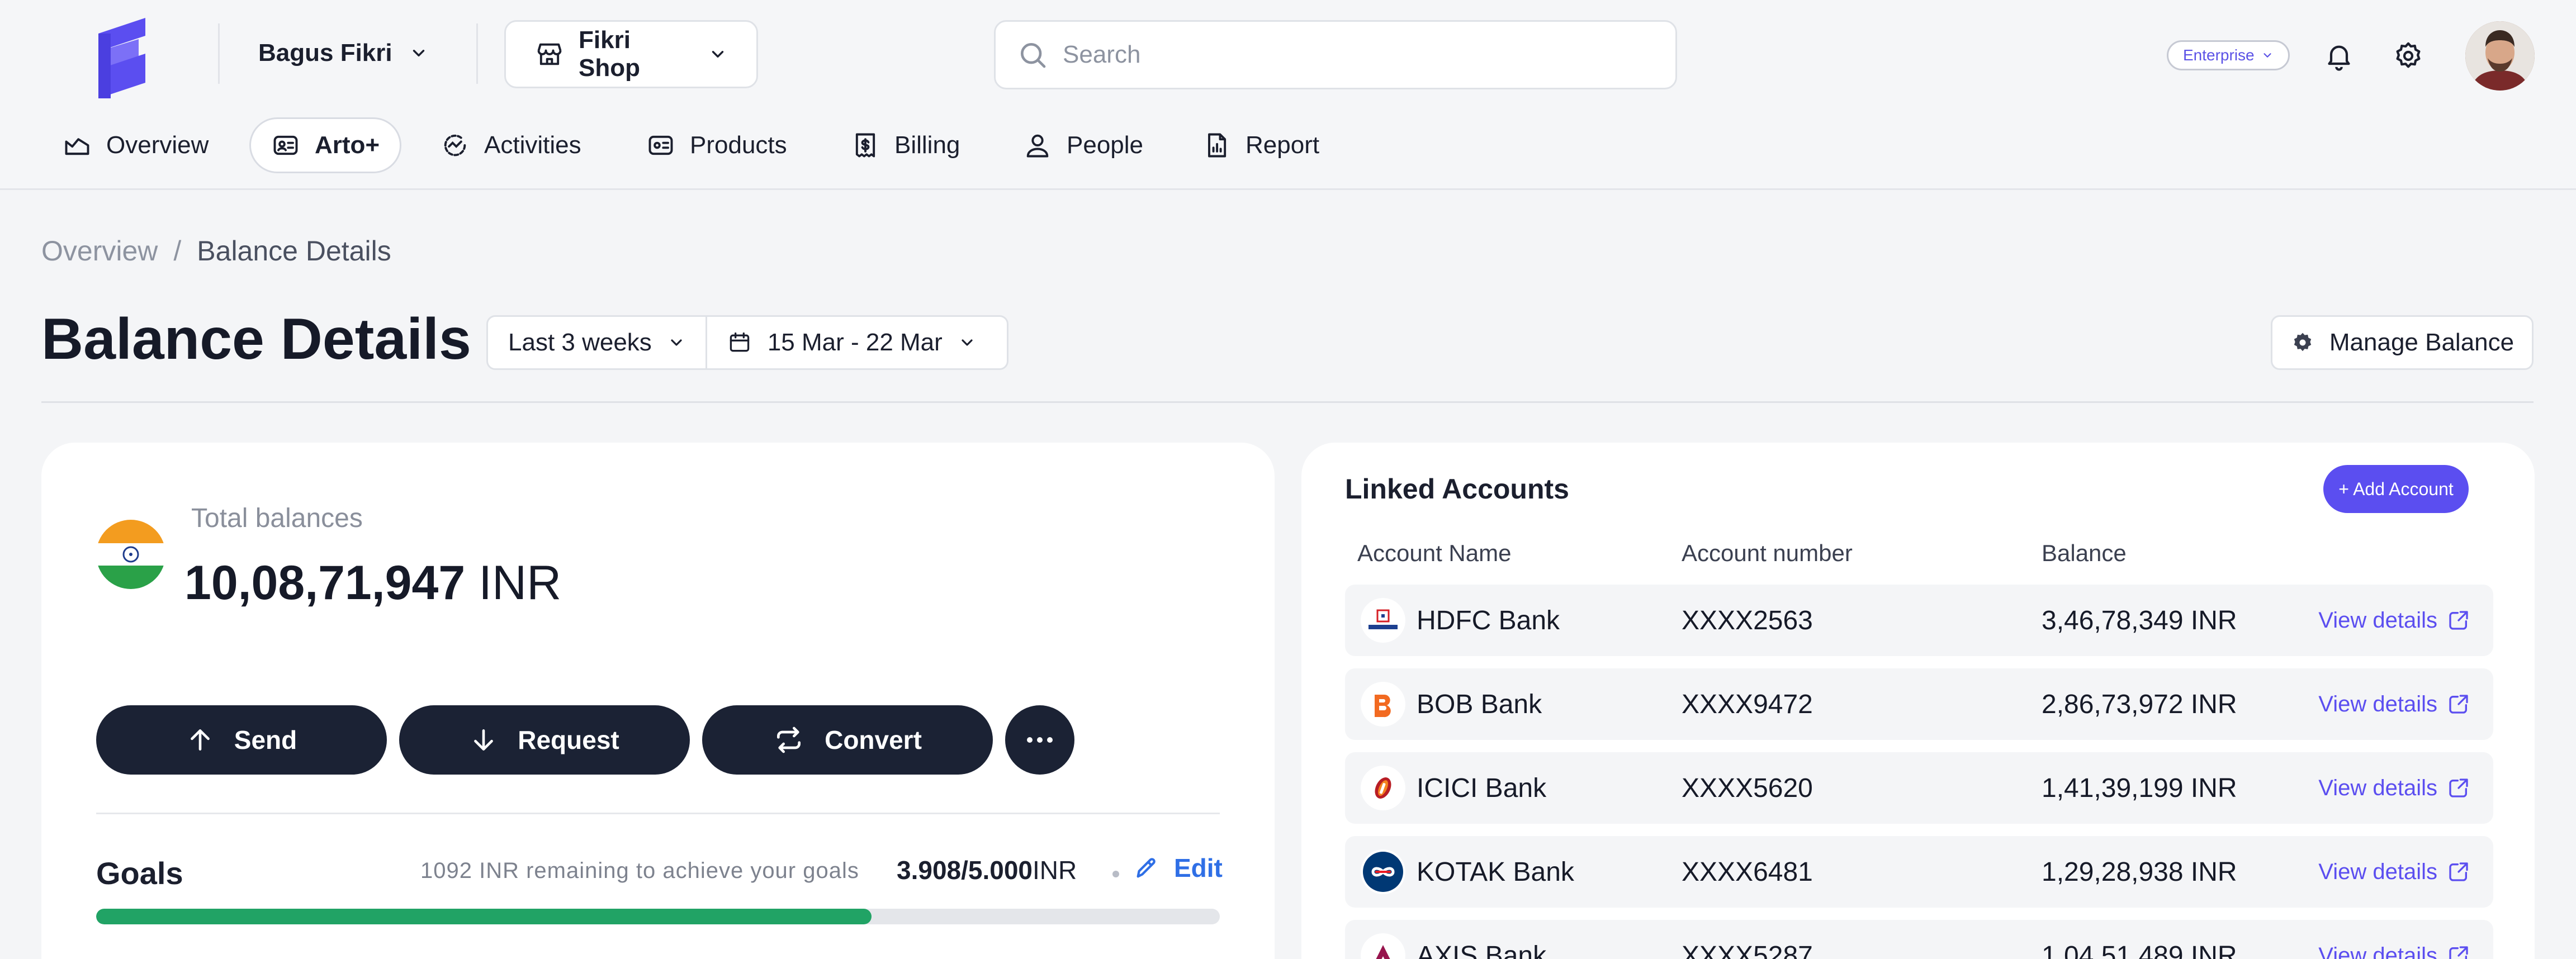  I want to click on date-range-label: 15 Mar - 22 Mar, so click(855, 343).